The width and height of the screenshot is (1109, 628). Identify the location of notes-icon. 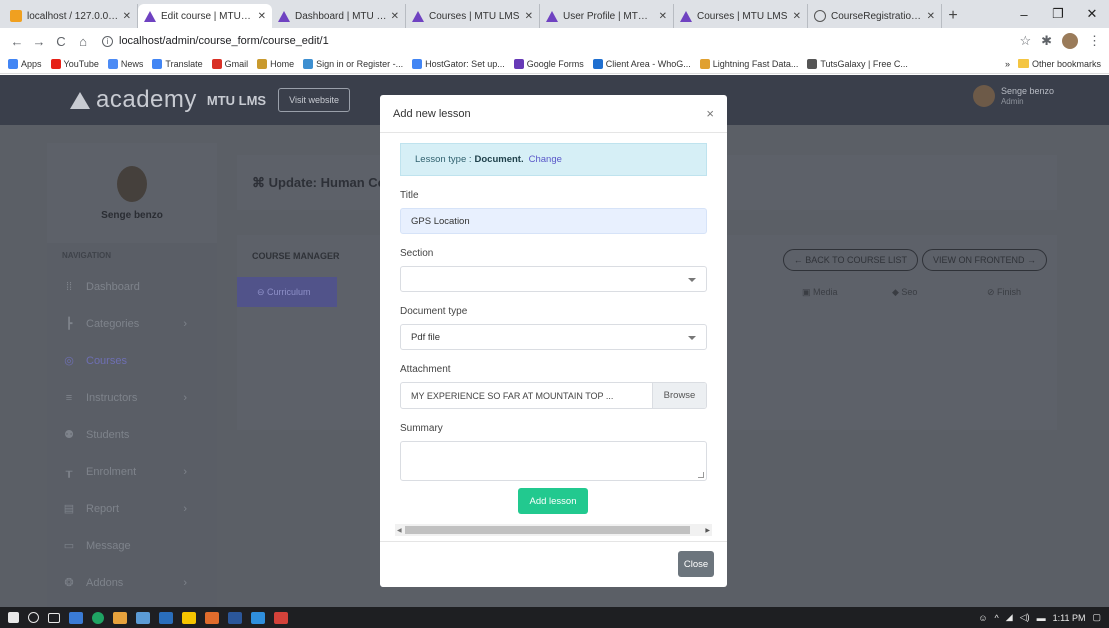
(189, 617).